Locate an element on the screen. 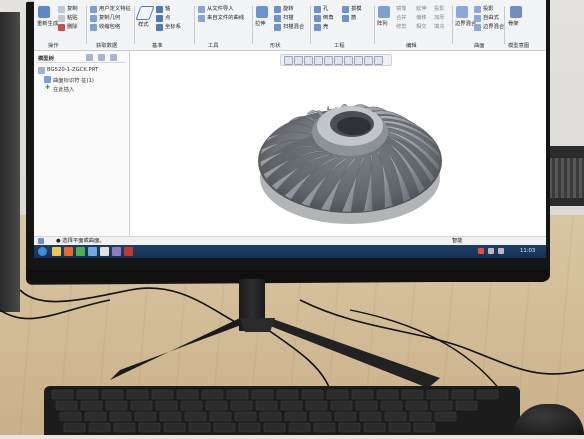 The height and width of the screenshot is (439, 584). ribbon-item: 复制 is located at coordinates (72, 9).